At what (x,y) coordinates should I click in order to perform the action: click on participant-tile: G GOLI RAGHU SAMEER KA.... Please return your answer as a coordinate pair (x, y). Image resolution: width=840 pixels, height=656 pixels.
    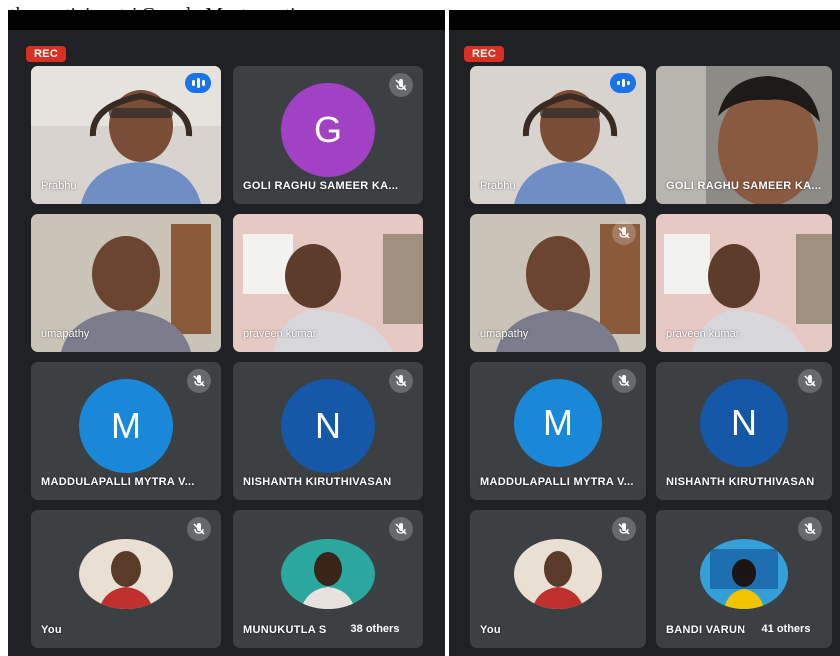
    Looking at the image, I should click on (328, 135).